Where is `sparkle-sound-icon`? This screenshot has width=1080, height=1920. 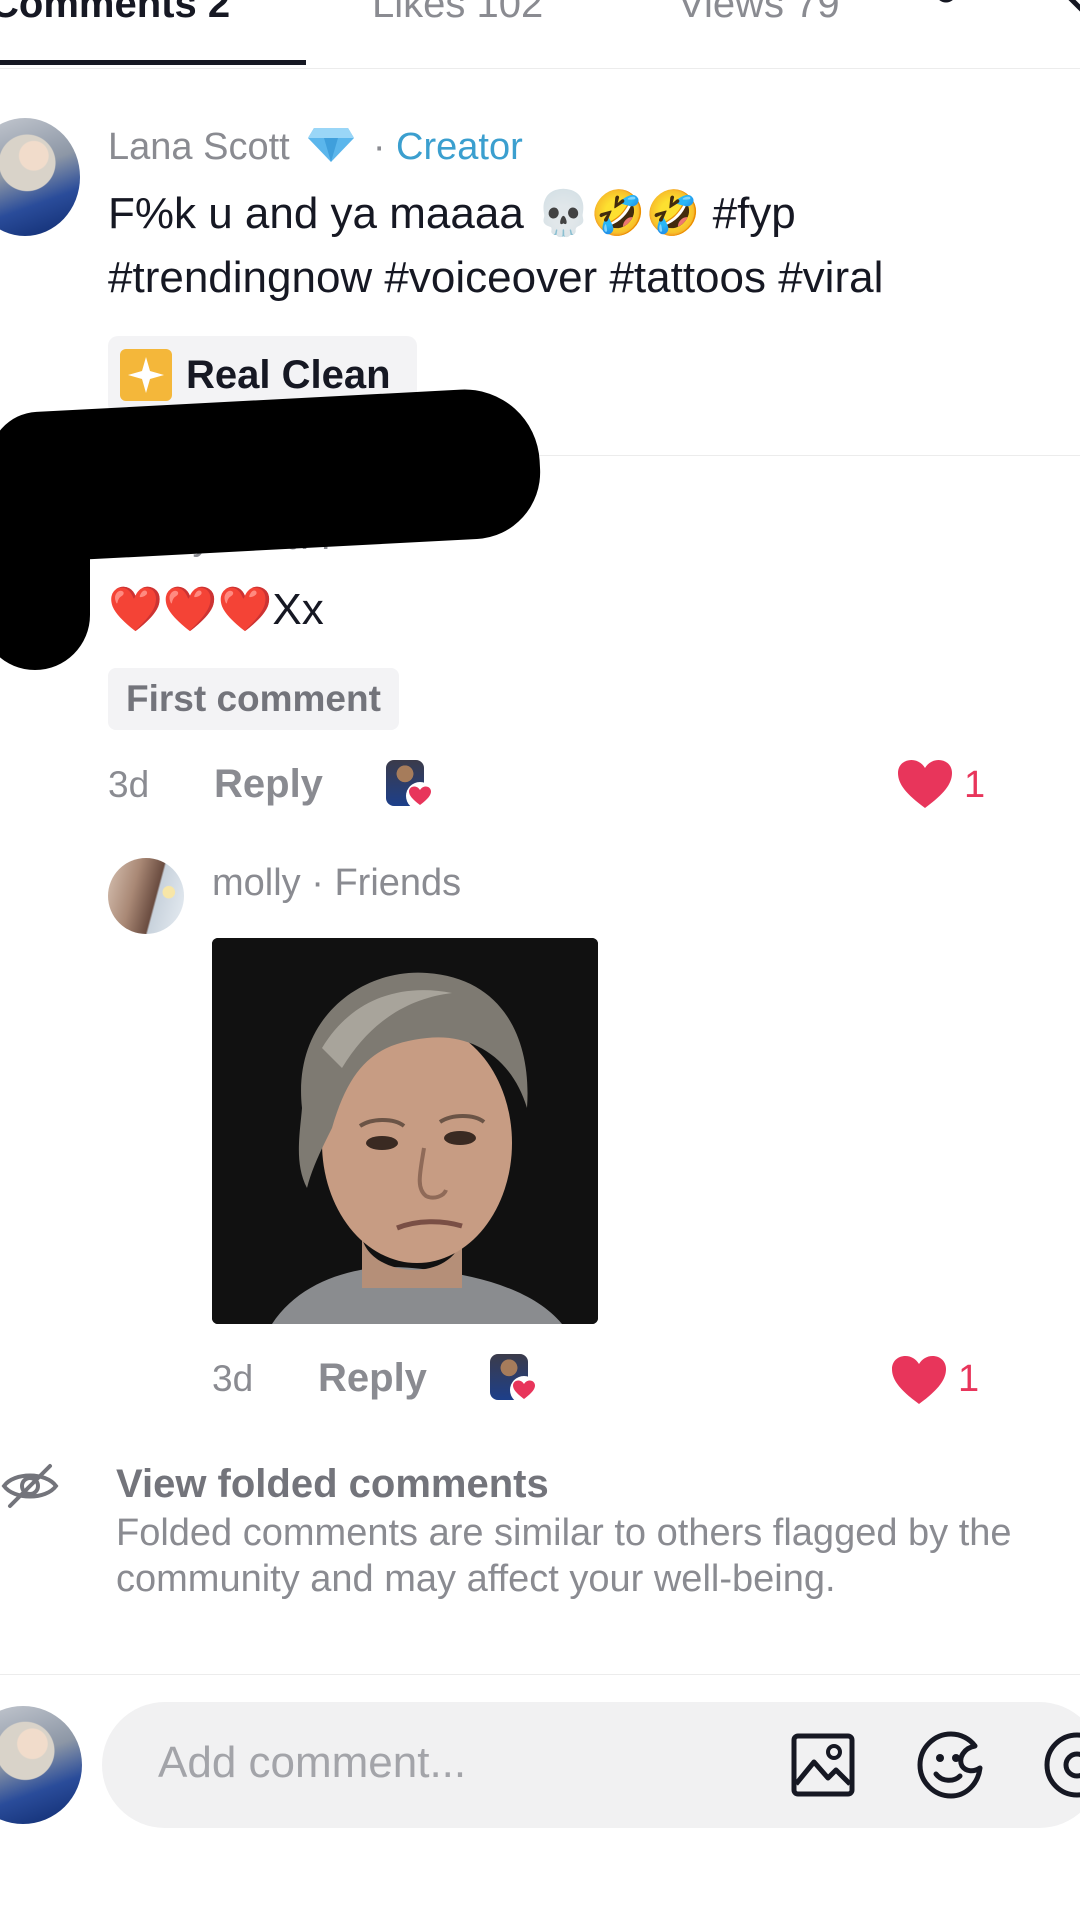
sparkle-sound-icon is located at coordinates (146, 375).